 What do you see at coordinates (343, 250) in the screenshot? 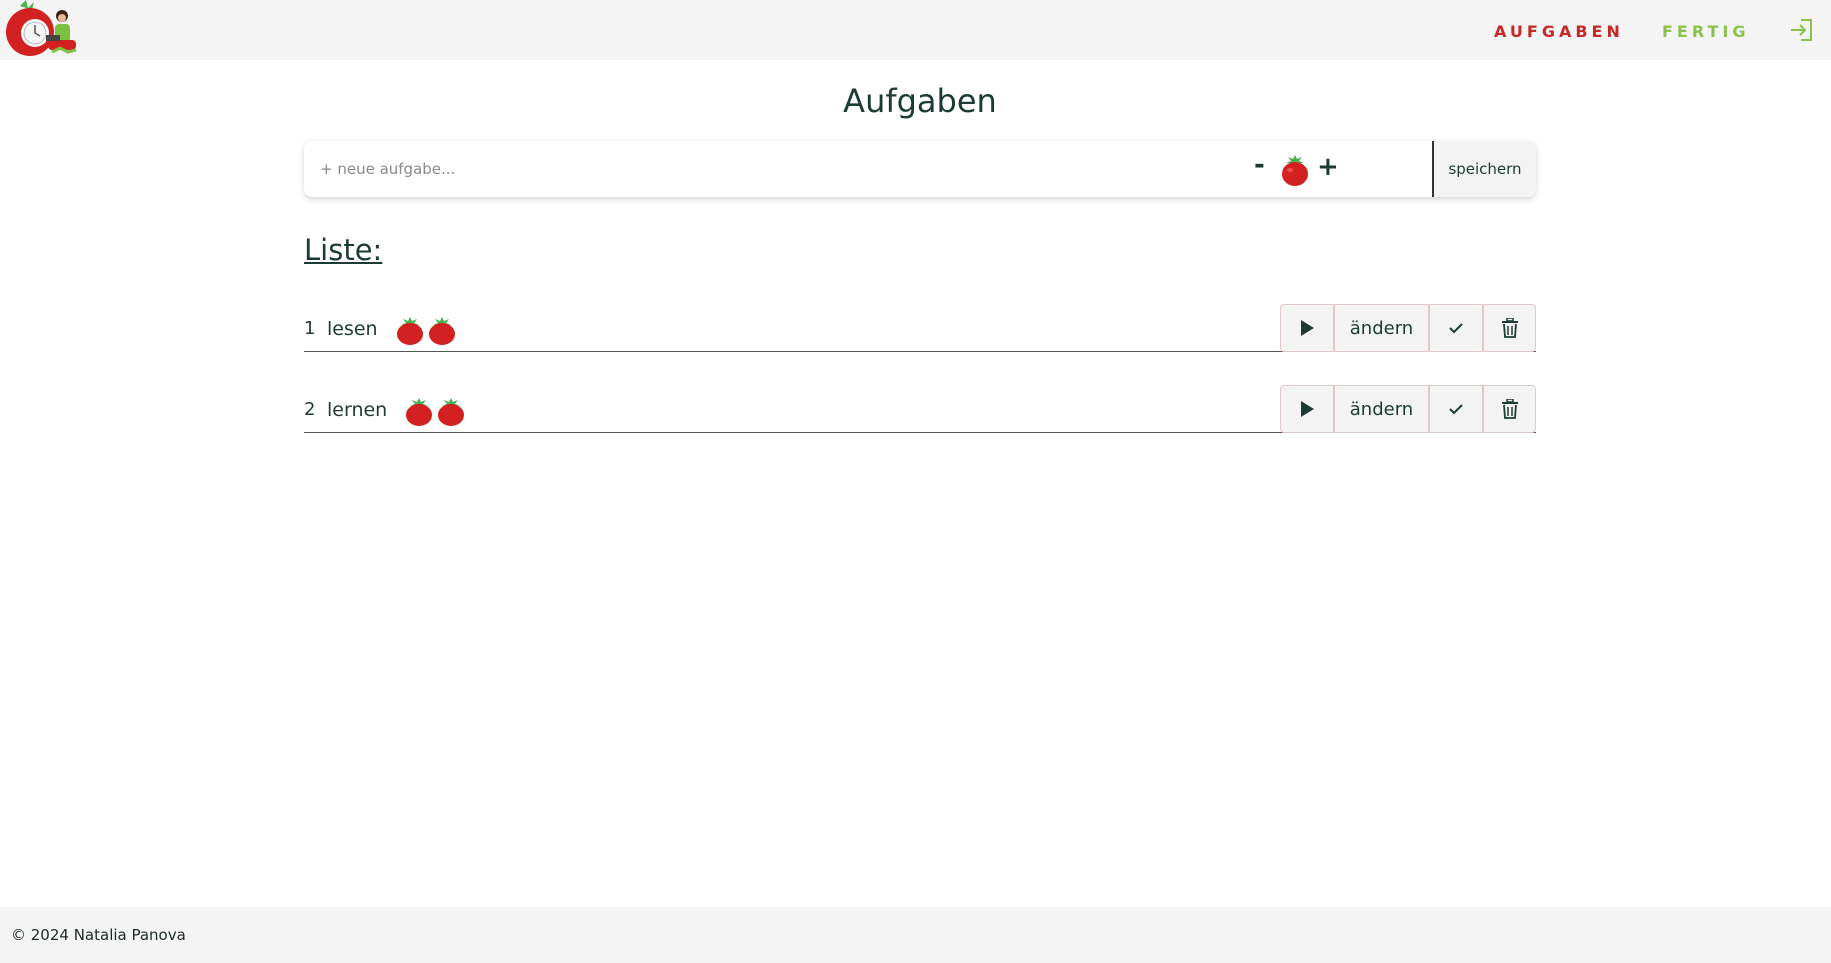
I see `list-title: Liste:` at bounding box center [343, 250].